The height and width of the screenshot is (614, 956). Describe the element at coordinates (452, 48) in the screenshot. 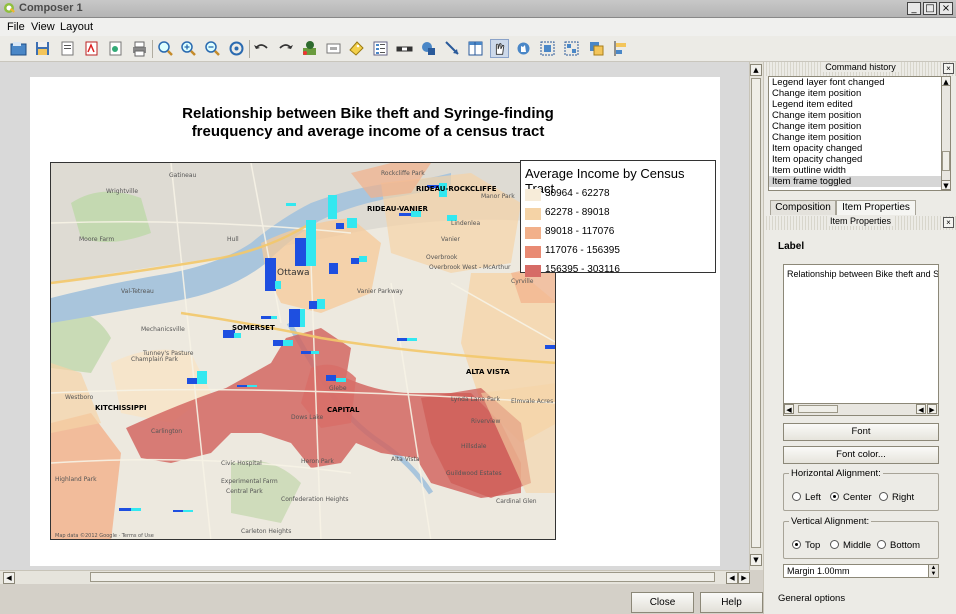

I see `add-arrow-icon` at that location.